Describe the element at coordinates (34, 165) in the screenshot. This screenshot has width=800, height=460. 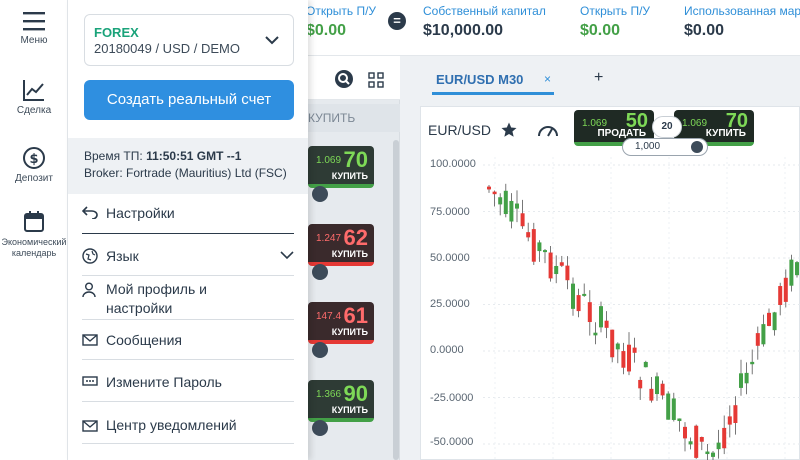
I see `rail-item-deposit: $ Депозит` at that location.